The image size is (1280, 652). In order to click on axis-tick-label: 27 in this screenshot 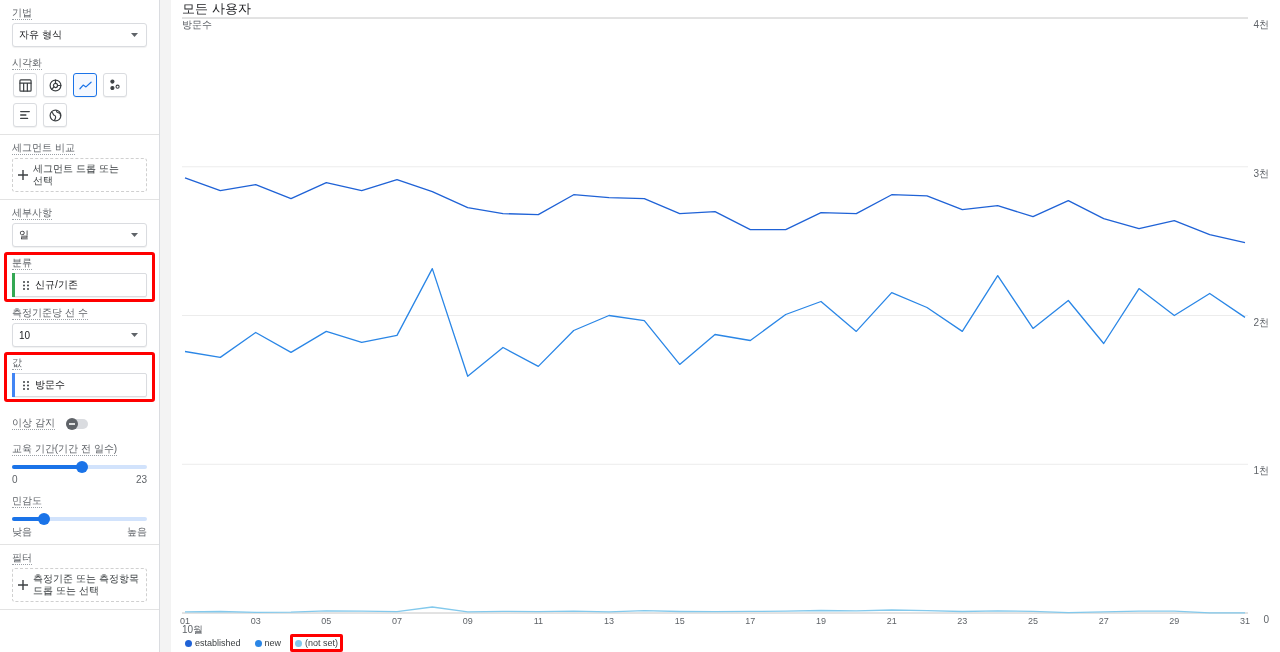, I will do `click(1103, 621)`.